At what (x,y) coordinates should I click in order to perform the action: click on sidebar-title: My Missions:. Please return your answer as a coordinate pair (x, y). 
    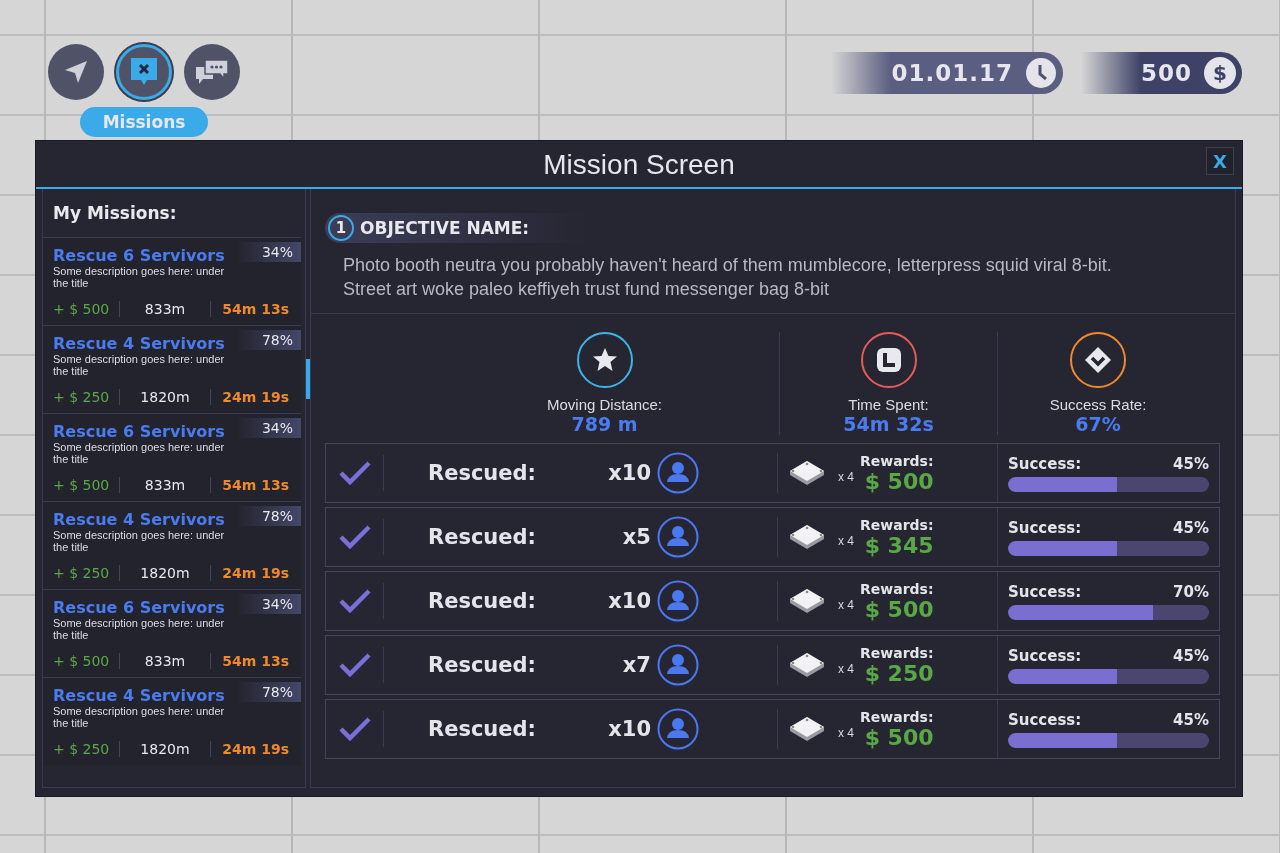
    Looking at the image, I should click on (115, 213).